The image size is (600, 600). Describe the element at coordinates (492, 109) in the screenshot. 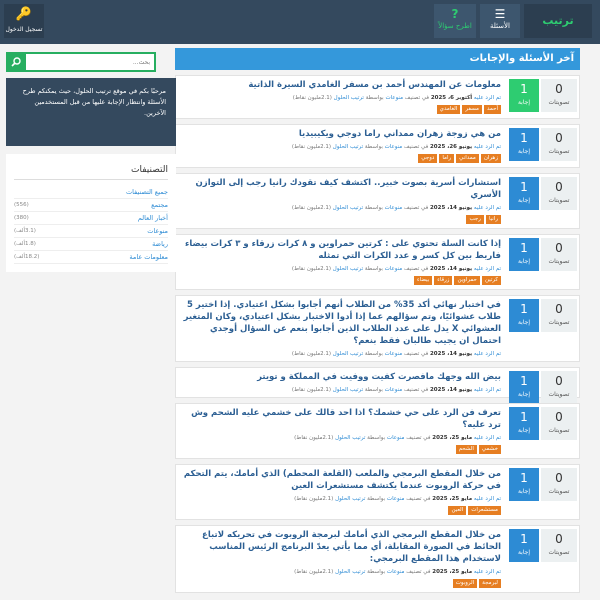

I see `tag-link: أحمد` at that location.